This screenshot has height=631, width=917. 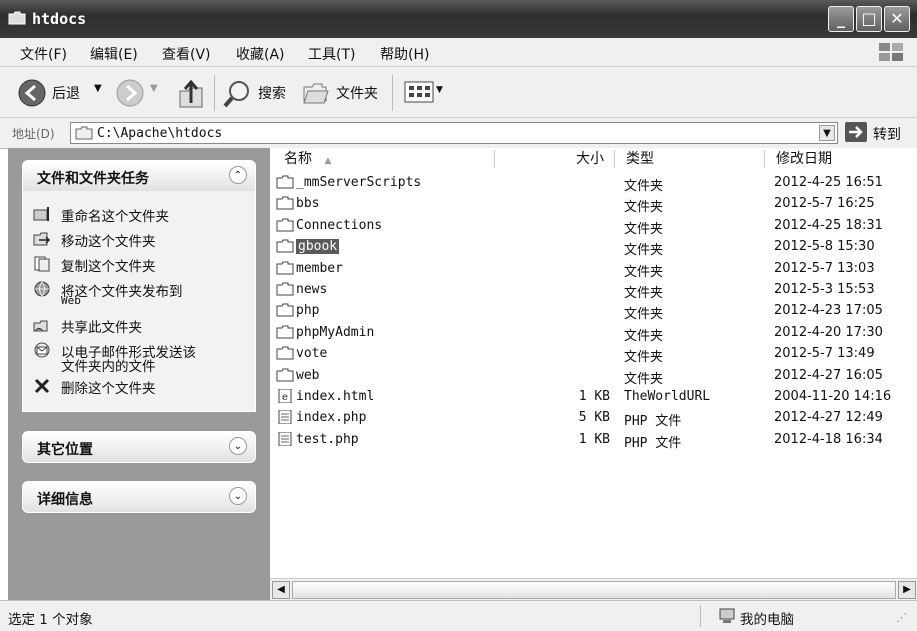 I want to click on status-bar: 选定 1 个对象 我的电脑 ⋰, so click(x=458, y=615).